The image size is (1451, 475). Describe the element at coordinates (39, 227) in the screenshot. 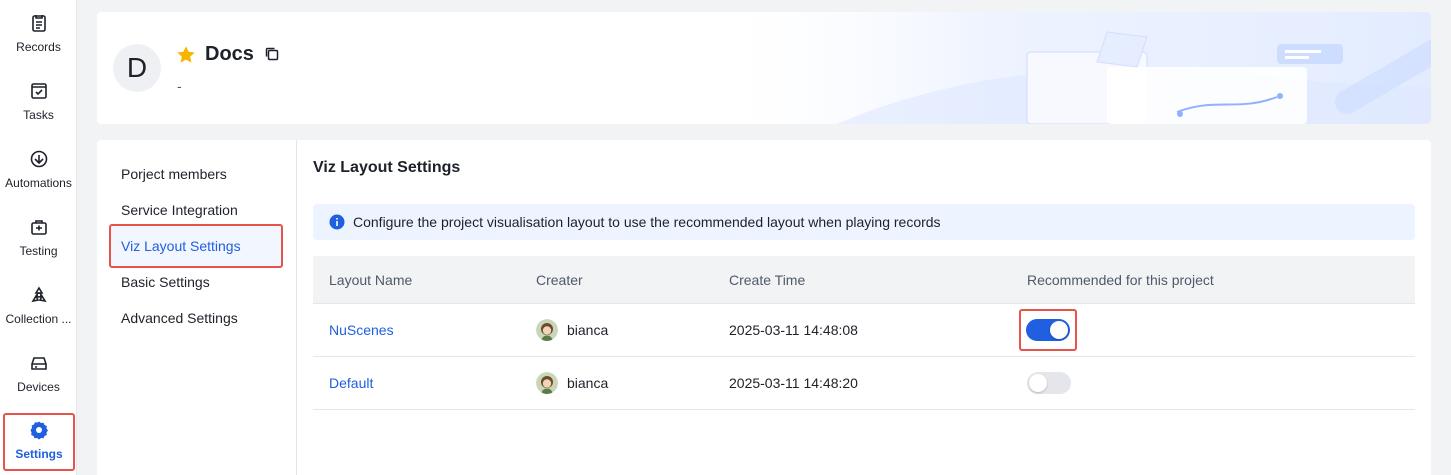

I see `testing-icon` at that location.